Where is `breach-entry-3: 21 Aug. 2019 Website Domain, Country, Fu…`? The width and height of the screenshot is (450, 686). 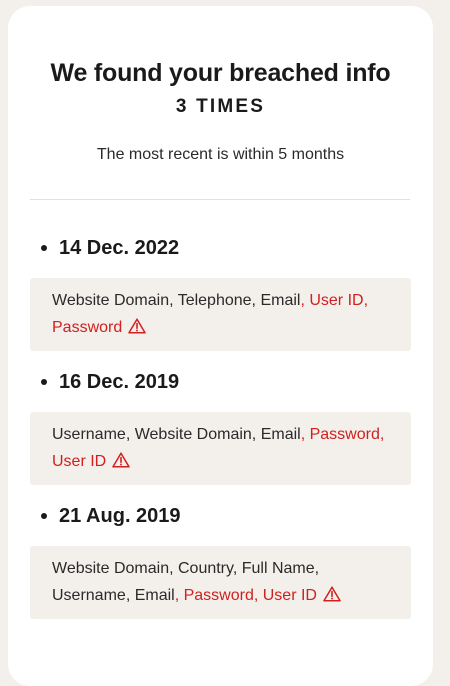
breach-entry-3: 21 Aug. 2019 Website Domain, Country, Fu… is located at coordinates (220, 560).